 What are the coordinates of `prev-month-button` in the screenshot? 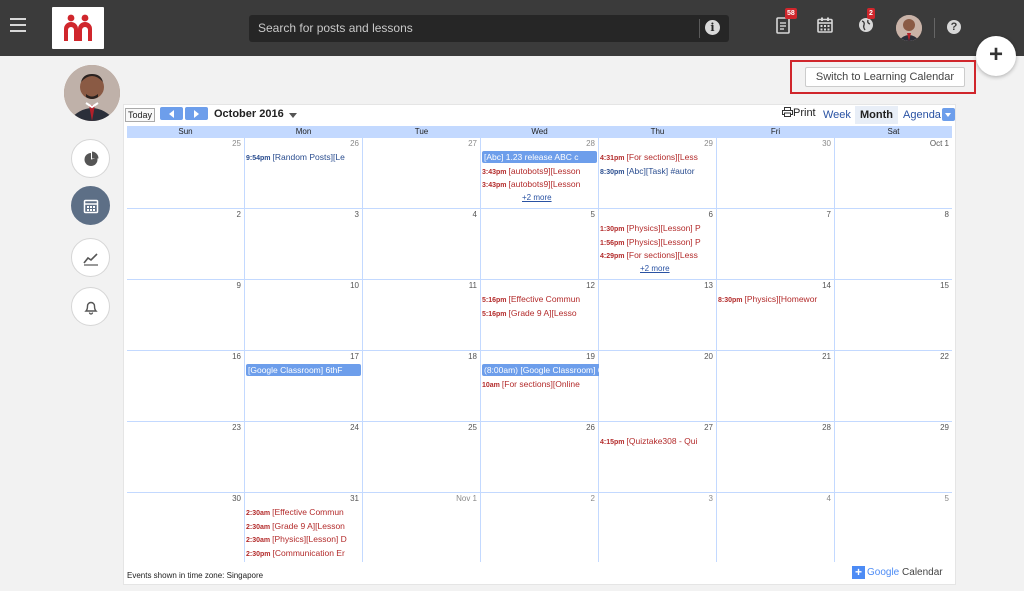 It's located at (171, 113).